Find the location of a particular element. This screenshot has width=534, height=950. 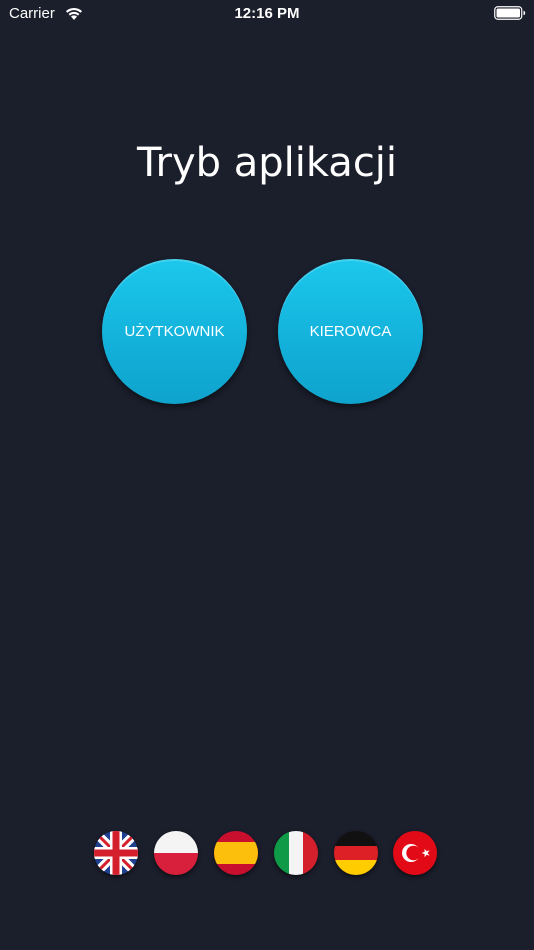

user-mode-button: UŻYTKOWNIK is located at coordinates (174, 331).